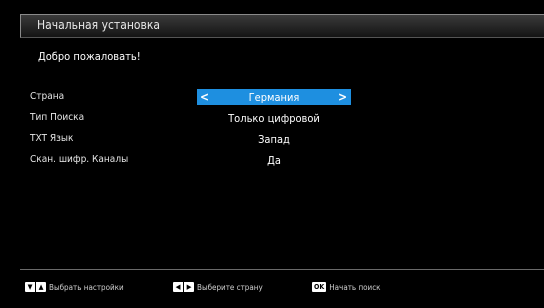 Image resolution: width=544 pixels, height=308 pixels. Describe the element at coordinates (57, 117) in the screenshot. I see `setting-label-search-type: Тип Поиска` at that location.